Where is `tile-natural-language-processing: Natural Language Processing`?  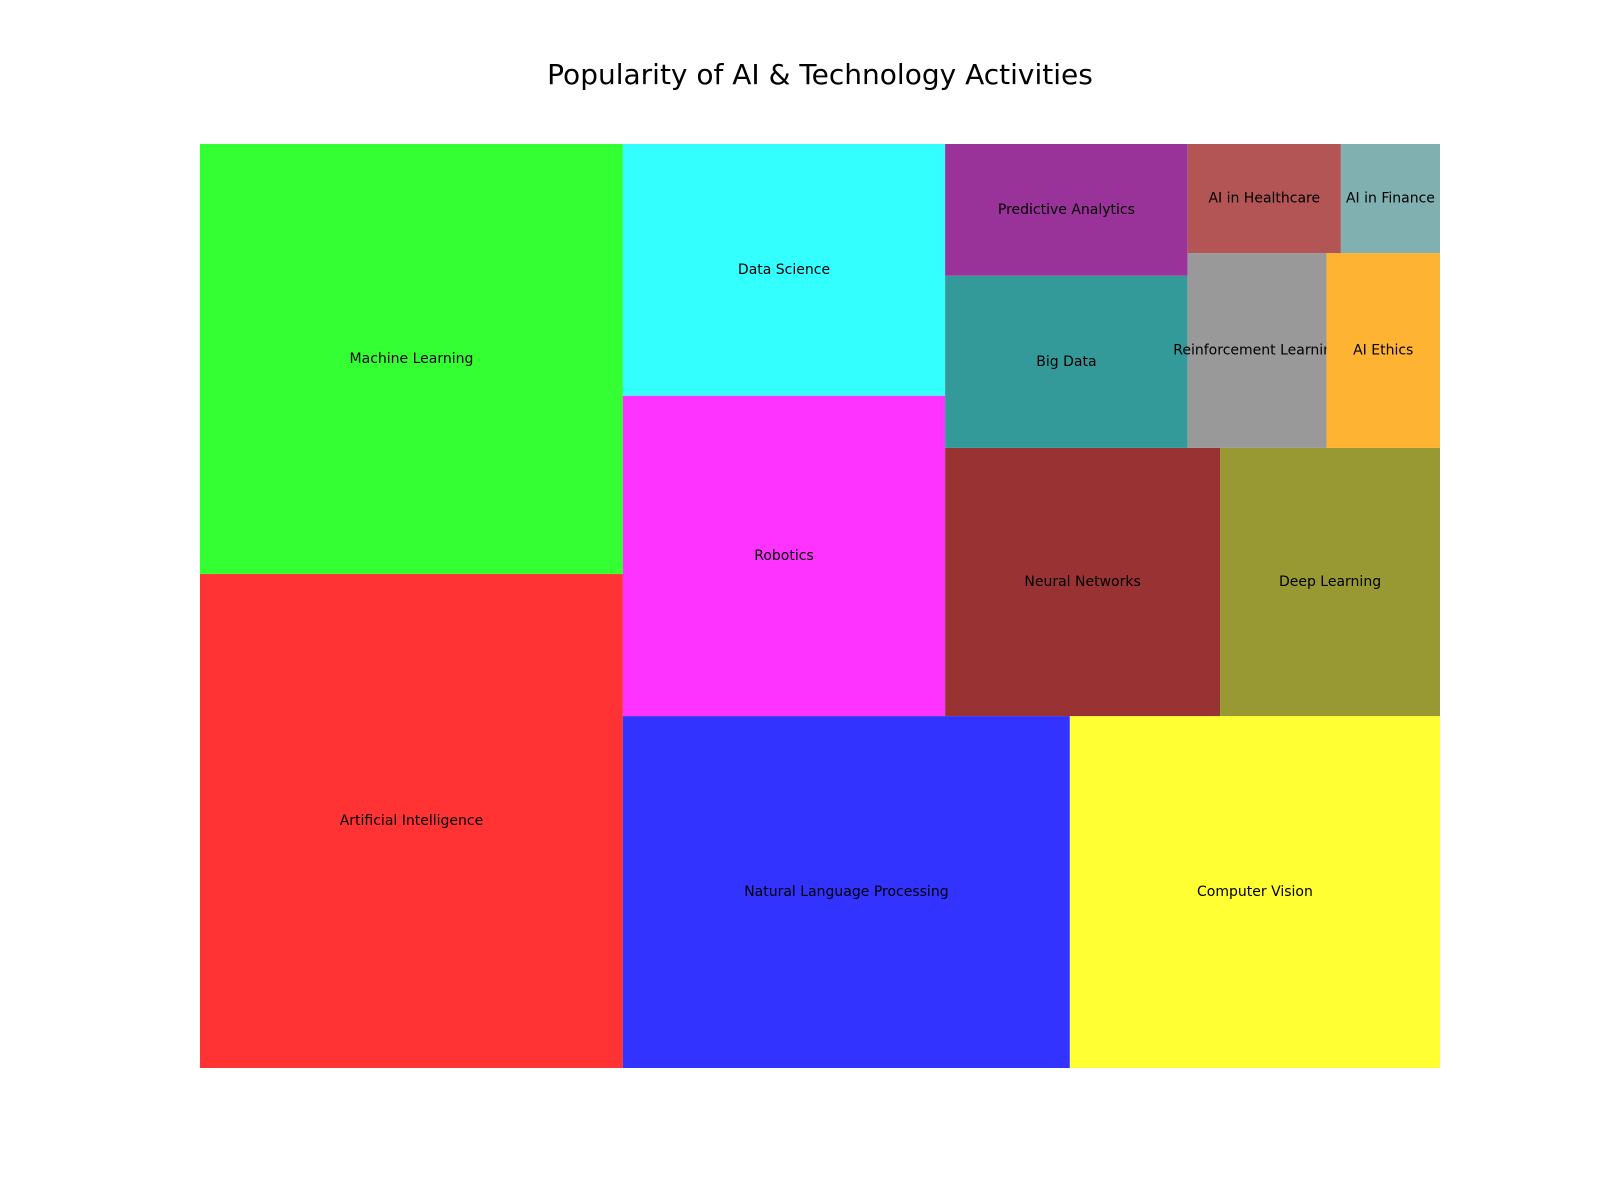
tile-natural-language-processing: Natural Language Processing is located at coordinates (846, 892).